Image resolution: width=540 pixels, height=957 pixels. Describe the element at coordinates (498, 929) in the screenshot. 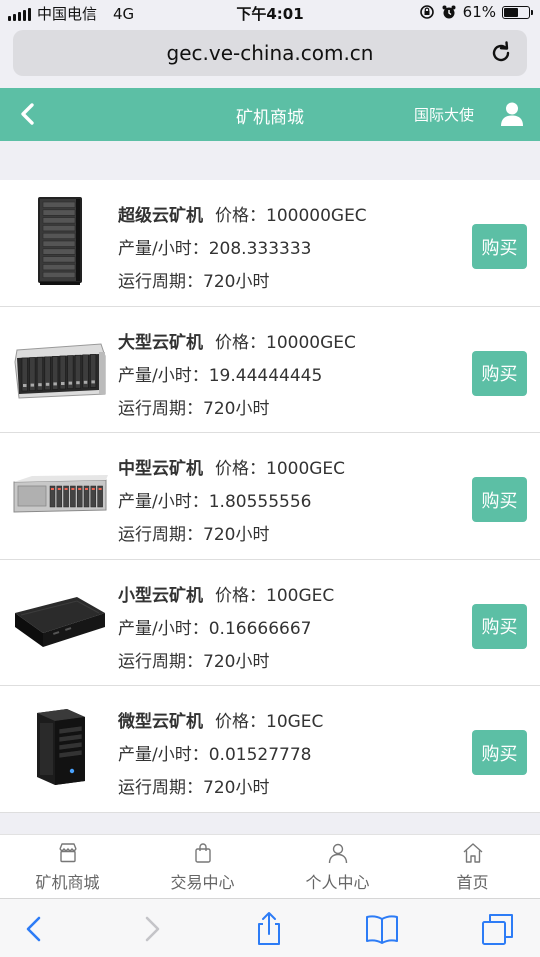

I see `tabs-icon` at that location.